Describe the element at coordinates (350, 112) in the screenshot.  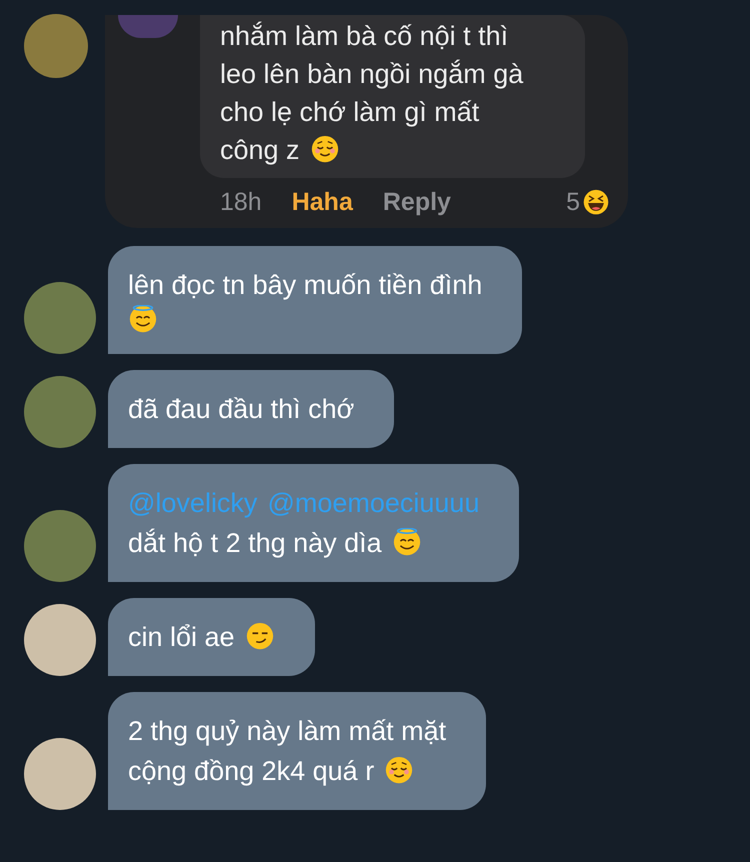
I see `comment-text: cho lẹ chớ làm gì mất` at that location.